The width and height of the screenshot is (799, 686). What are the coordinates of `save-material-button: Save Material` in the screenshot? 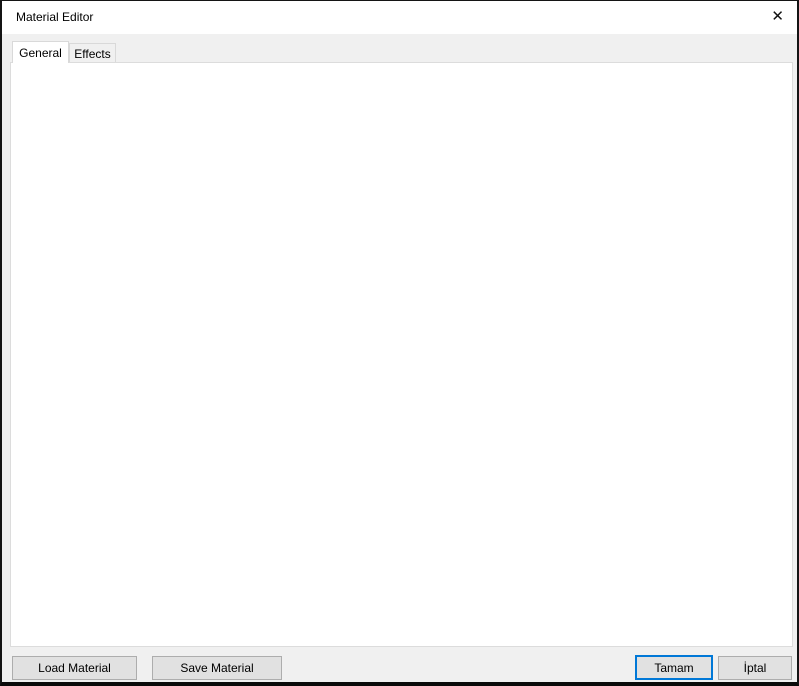 It's located at (217, 668).